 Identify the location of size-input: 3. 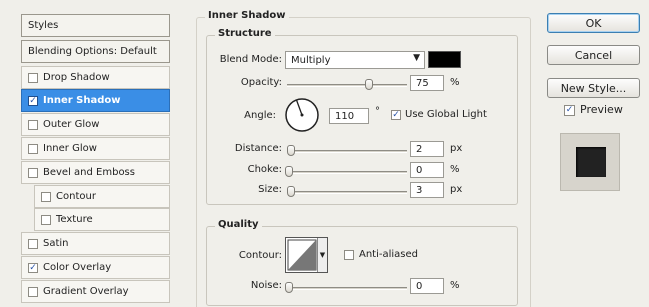
(427, 190).